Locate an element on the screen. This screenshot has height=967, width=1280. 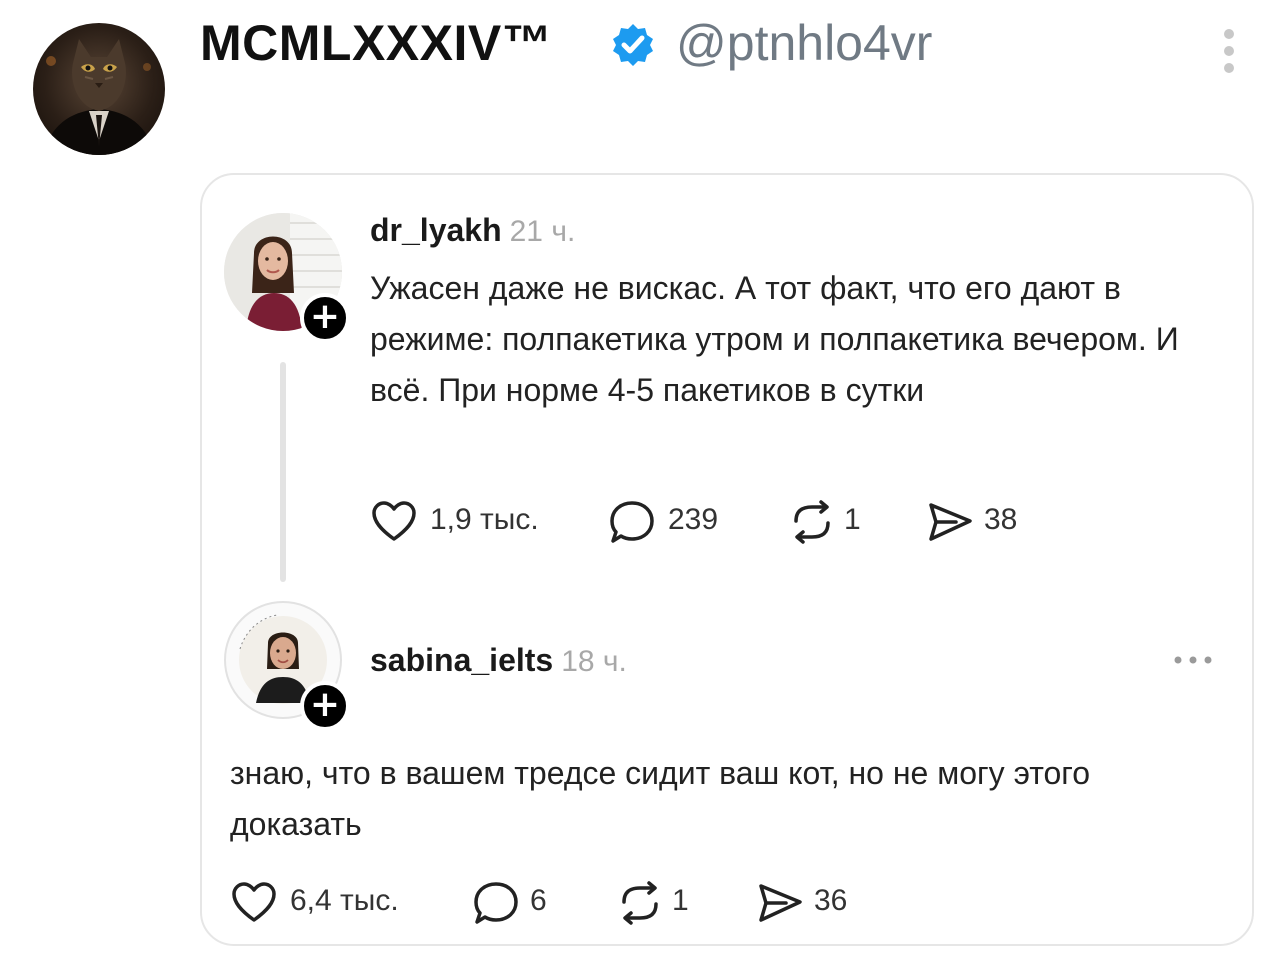
commenter-username: dr_lyakh is located at coordinates (436, 230).